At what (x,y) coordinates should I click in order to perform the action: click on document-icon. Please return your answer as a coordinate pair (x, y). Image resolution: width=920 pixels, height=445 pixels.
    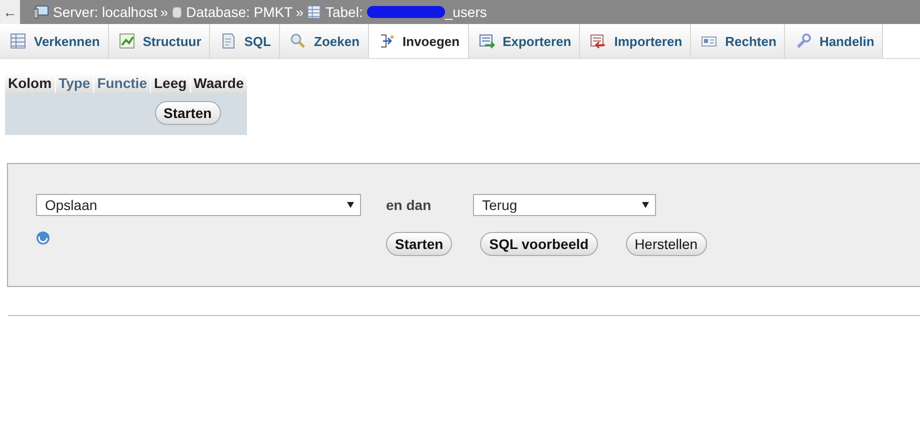
    Looking at the image, I should click on (228, 41).